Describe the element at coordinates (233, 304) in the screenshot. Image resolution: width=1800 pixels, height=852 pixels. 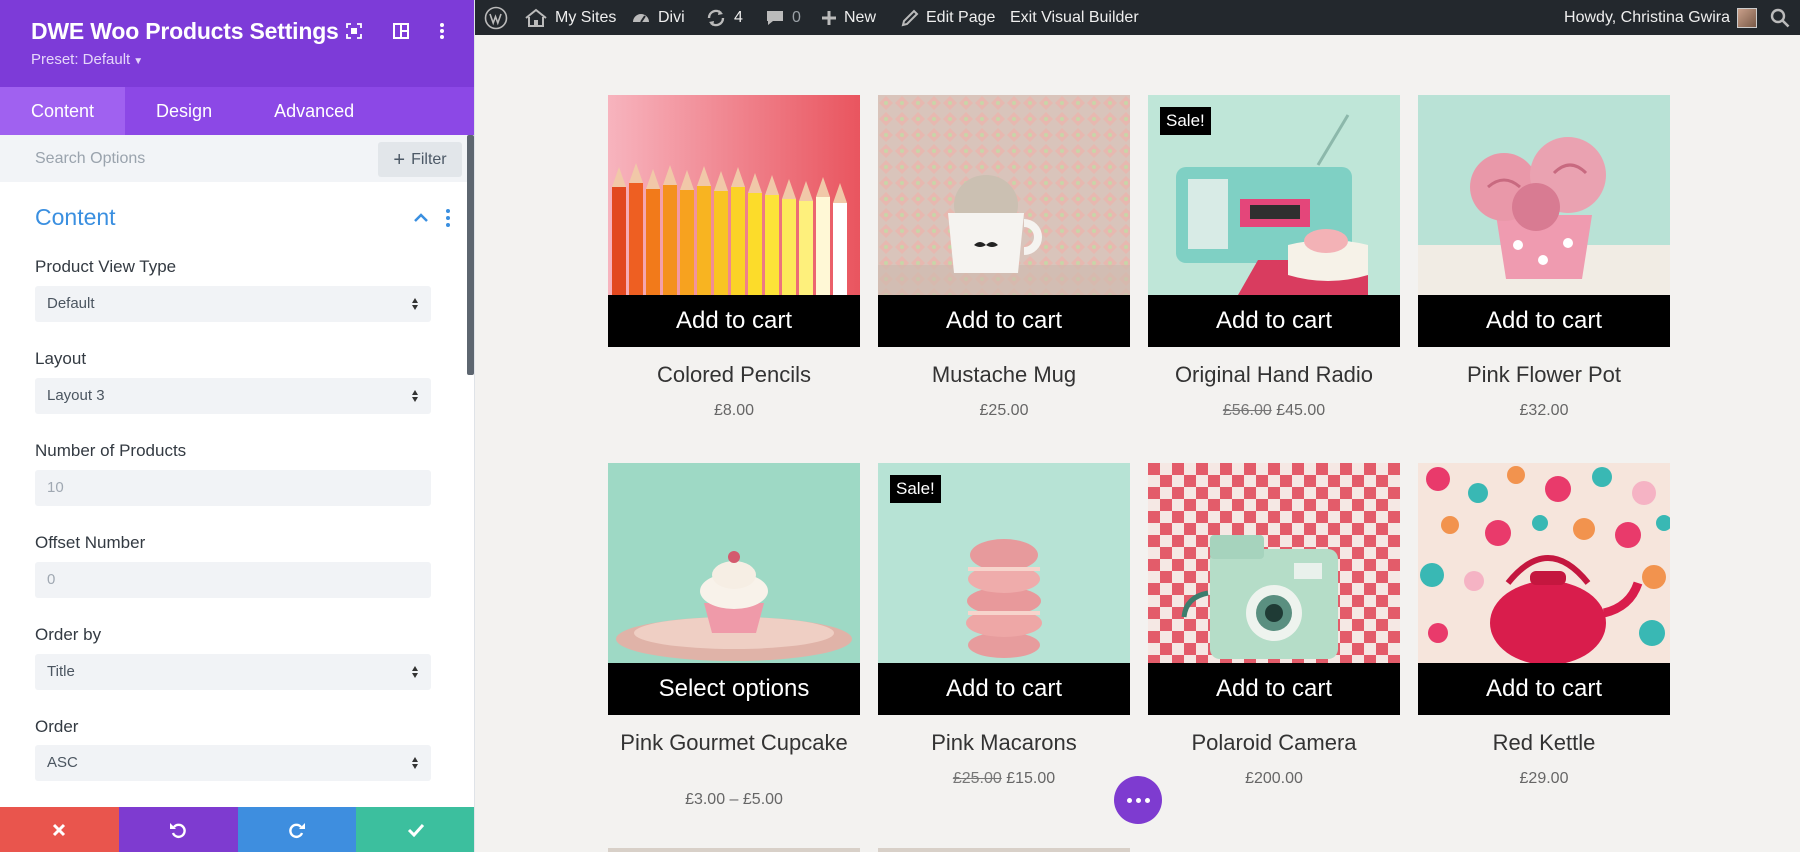
I see `product-view-type-select: Default` at that location.